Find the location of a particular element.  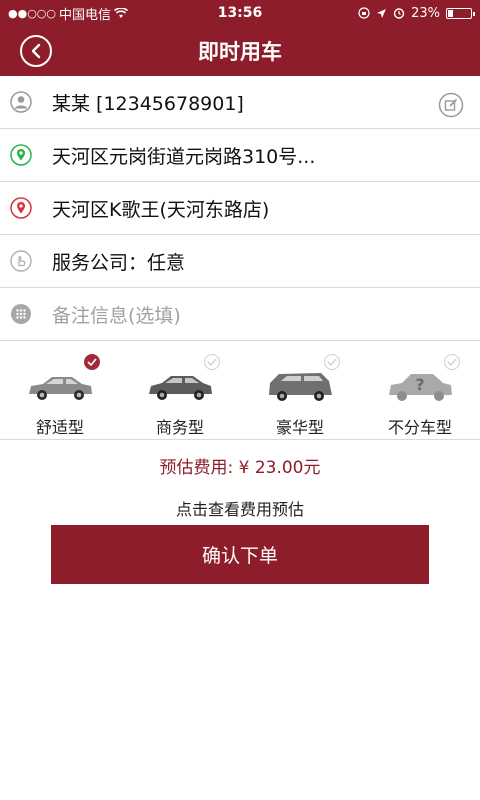

back-button is located at coordinates (36, 51).